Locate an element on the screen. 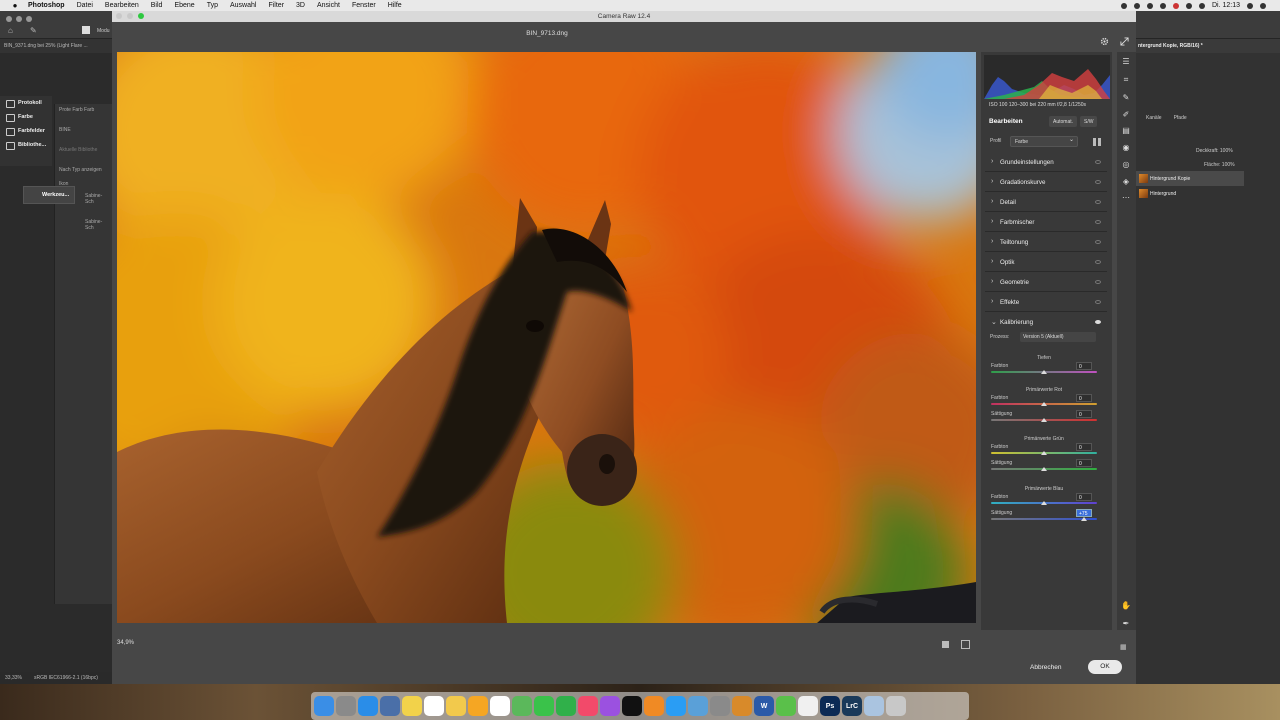 The image size is (1280, 720). dock-app-launchpad is located at coordinates (346, 706).